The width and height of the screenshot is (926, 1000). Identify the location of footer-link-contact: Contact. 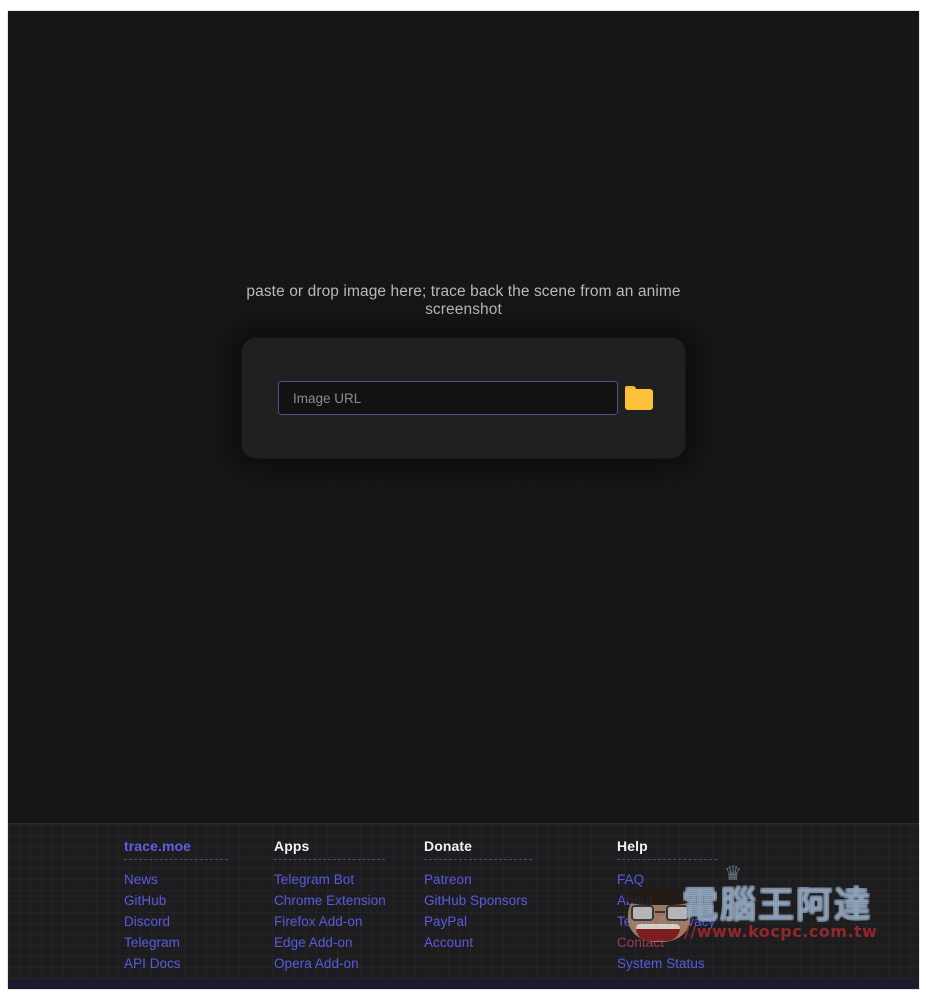
(692, 942).